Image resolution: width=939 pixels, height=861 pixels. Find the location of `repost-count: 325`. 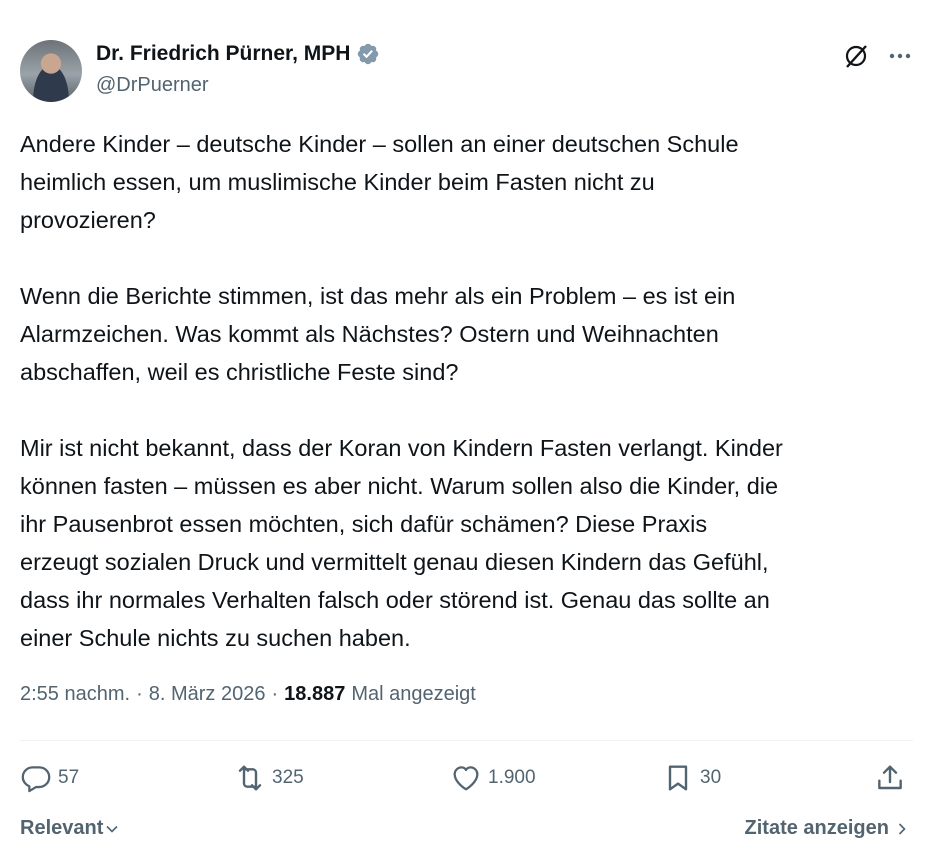

repost-count: 325 is located at coordinates (288, 777).